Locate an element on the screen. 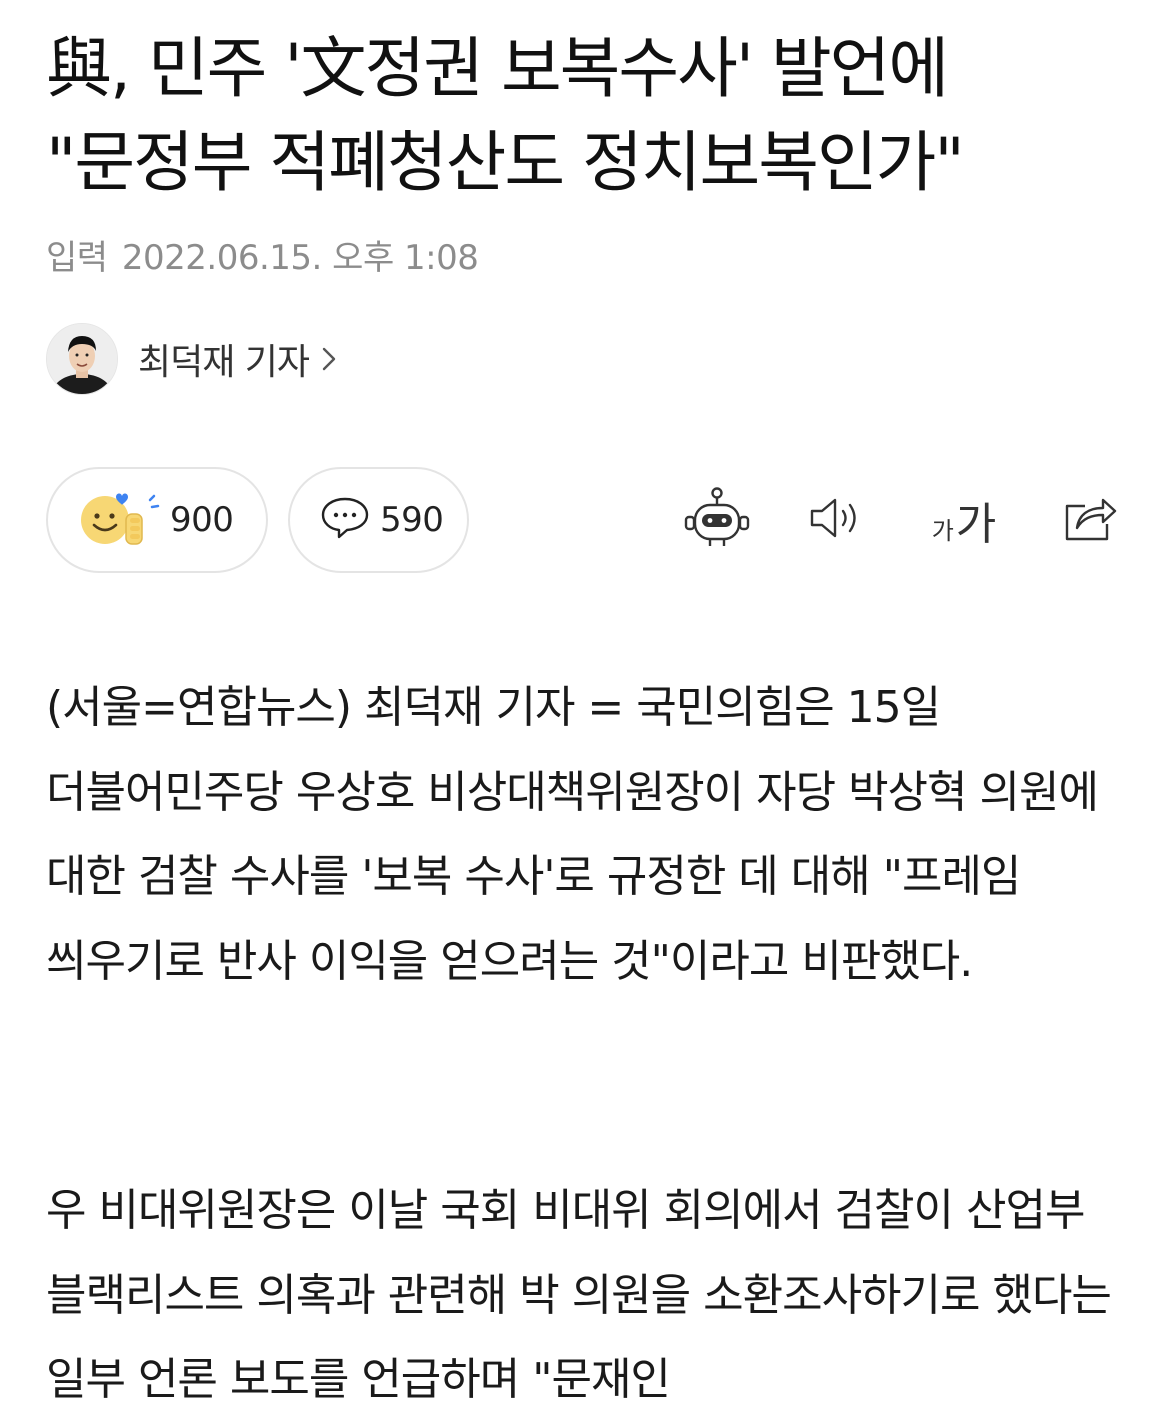  author-avatar is located at coordinates (82, 359).